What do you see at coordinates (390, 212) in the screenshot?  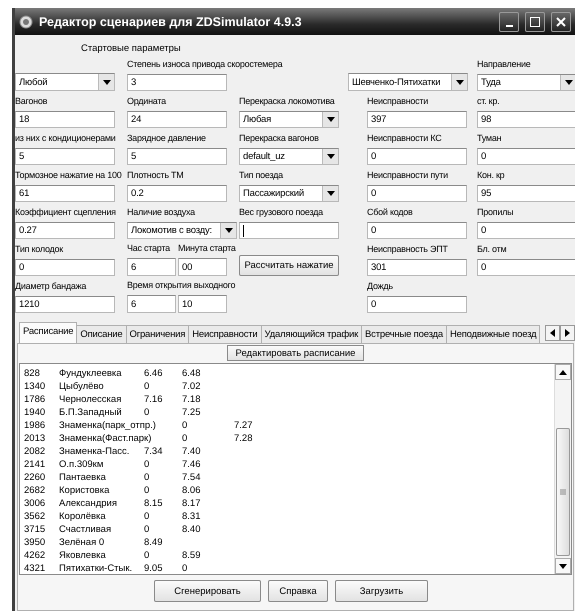 I see `field-label: Сбой кодов` at bounding box center [390, 212].